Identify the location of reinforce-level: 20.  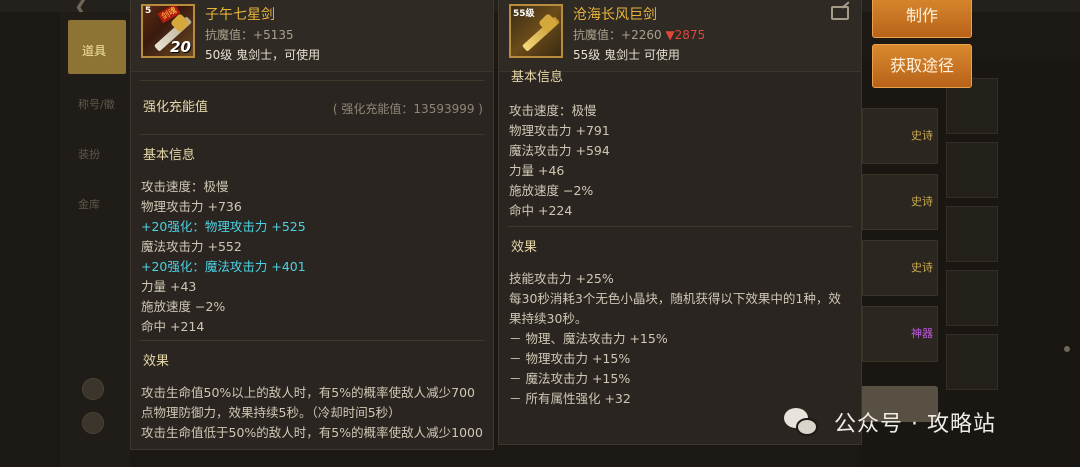
(180, 47).